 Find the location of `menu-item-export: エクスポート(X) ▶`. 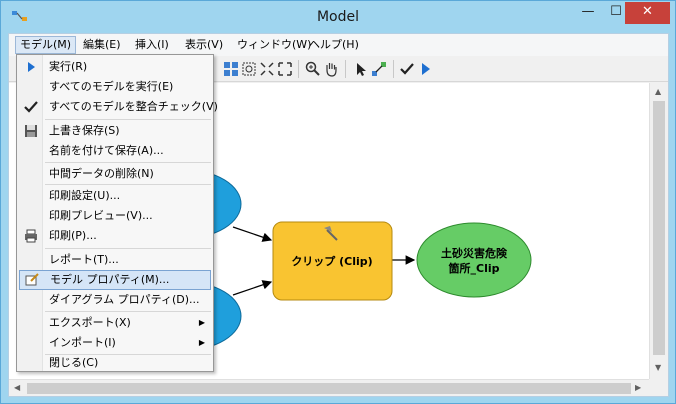

menu-item-export: エクスポート(X) ▶ is located at coordinates (115, 323).